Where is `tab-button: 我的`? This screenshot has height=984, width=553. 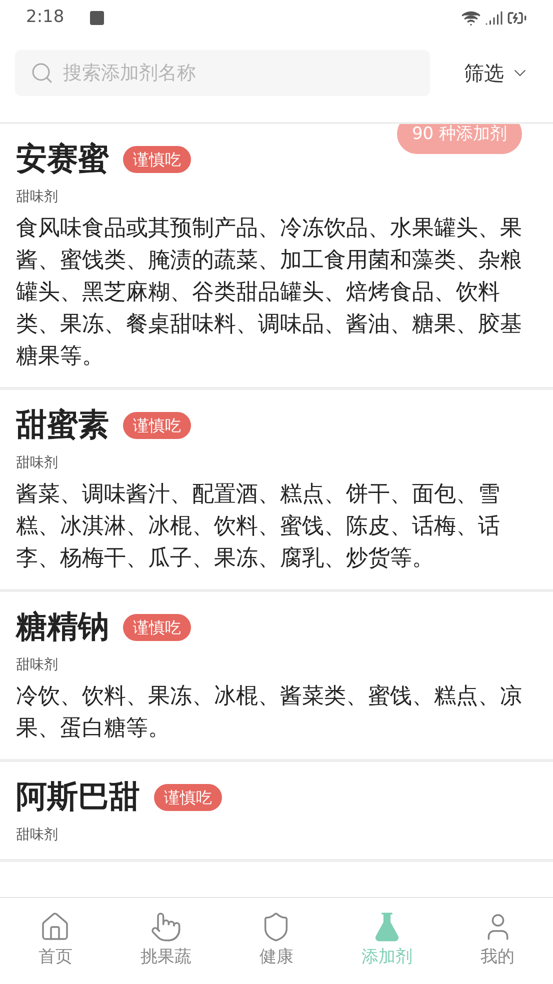
tab-button: 我的 is located at coordinates (497, 941).